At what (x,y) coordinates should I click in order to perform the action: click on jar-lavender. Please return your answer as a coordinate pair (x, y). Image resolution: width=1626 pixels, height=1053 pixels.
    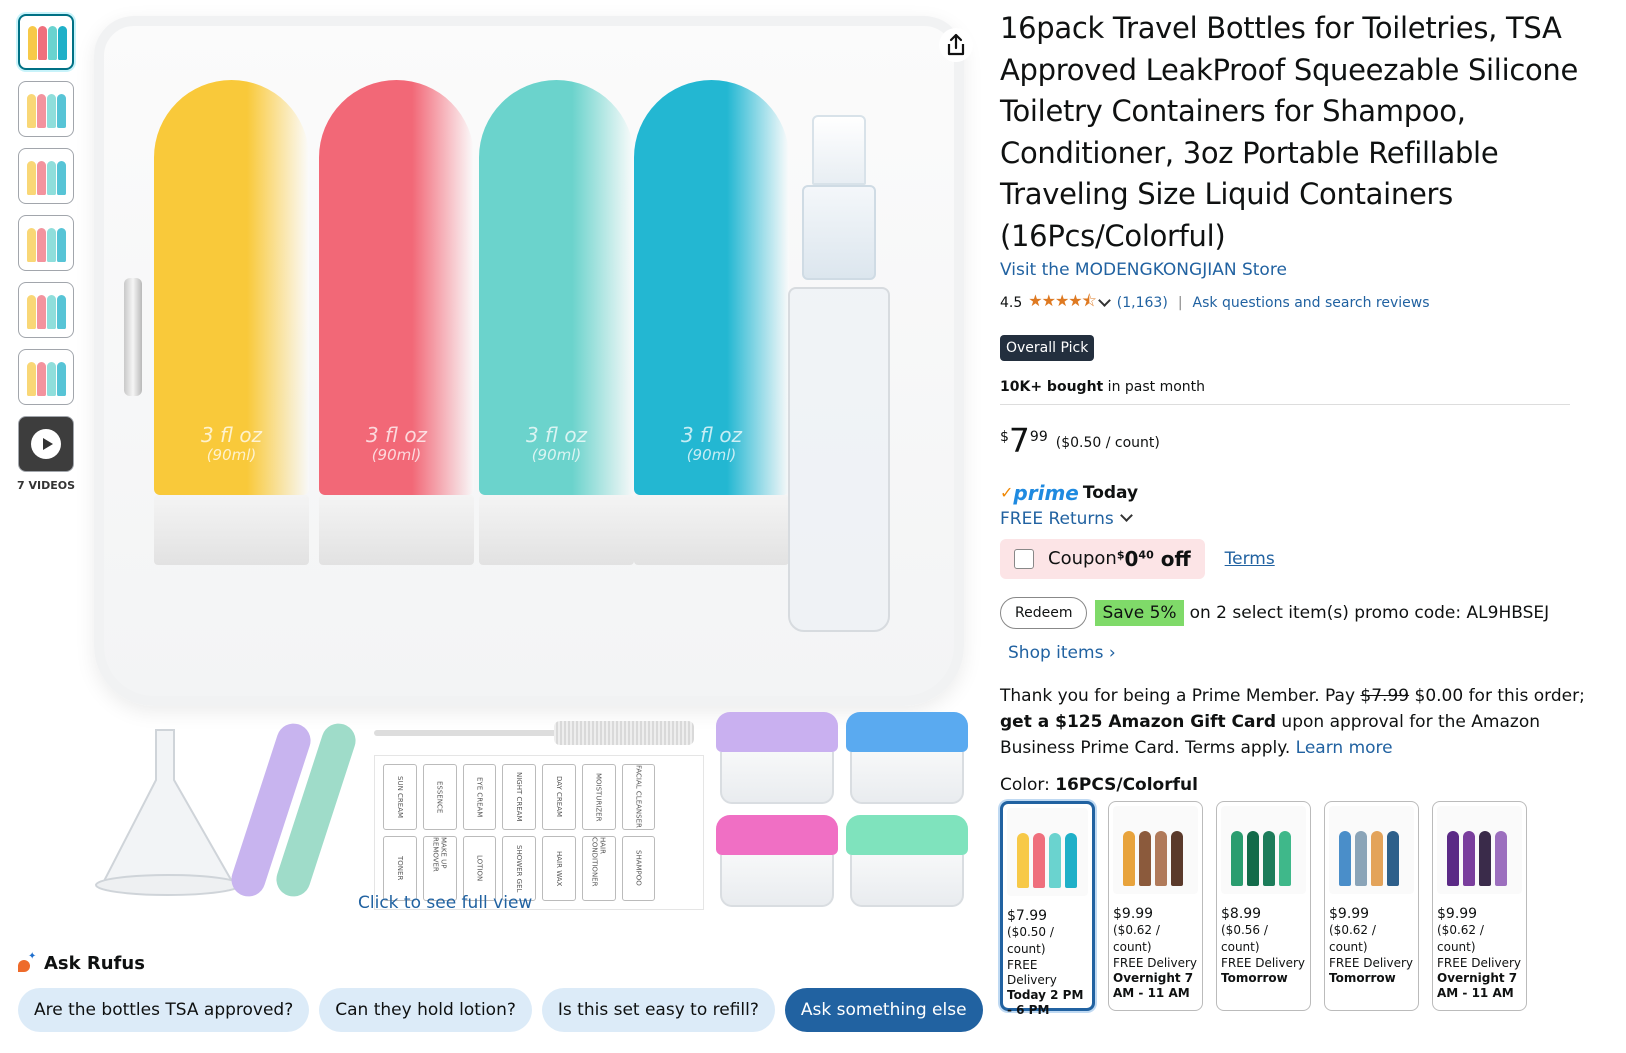
    Looking at the image, I should click on (777, 758).